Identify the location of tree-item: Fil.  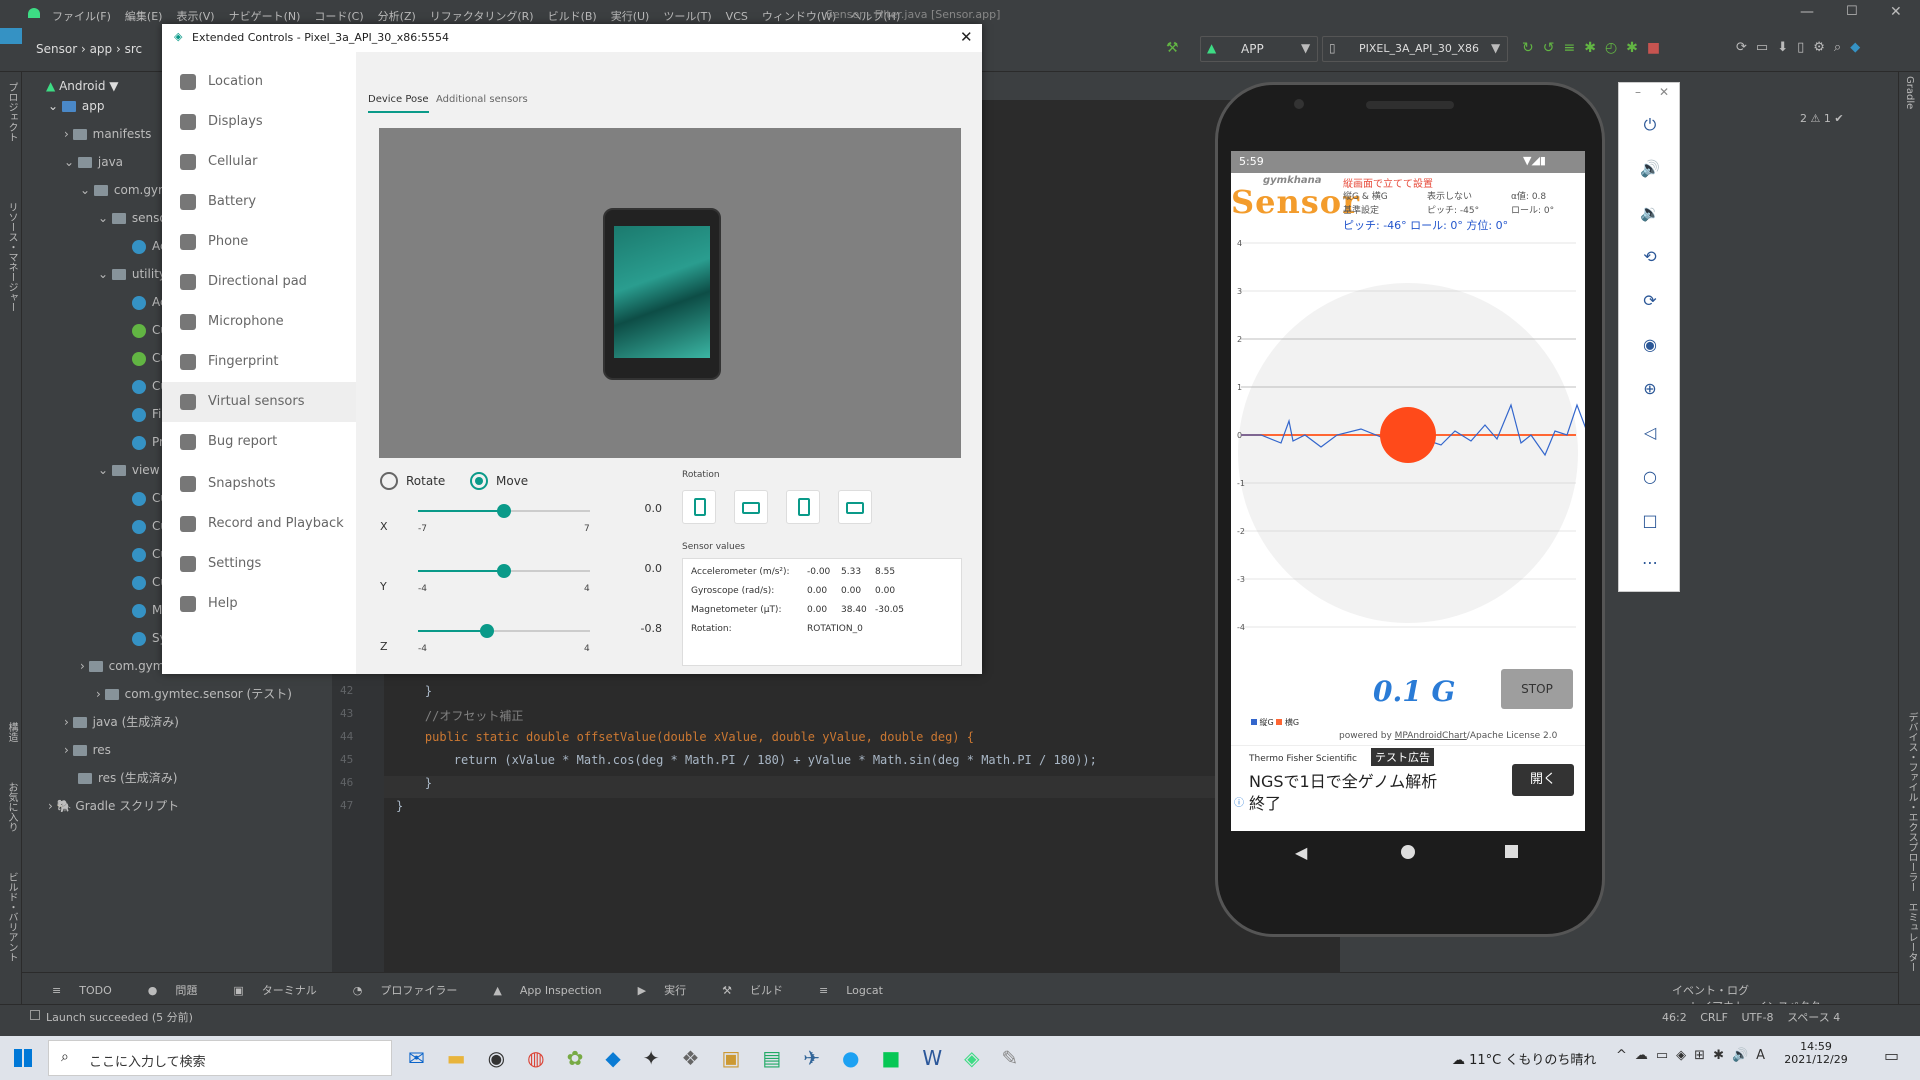
(148, 414).